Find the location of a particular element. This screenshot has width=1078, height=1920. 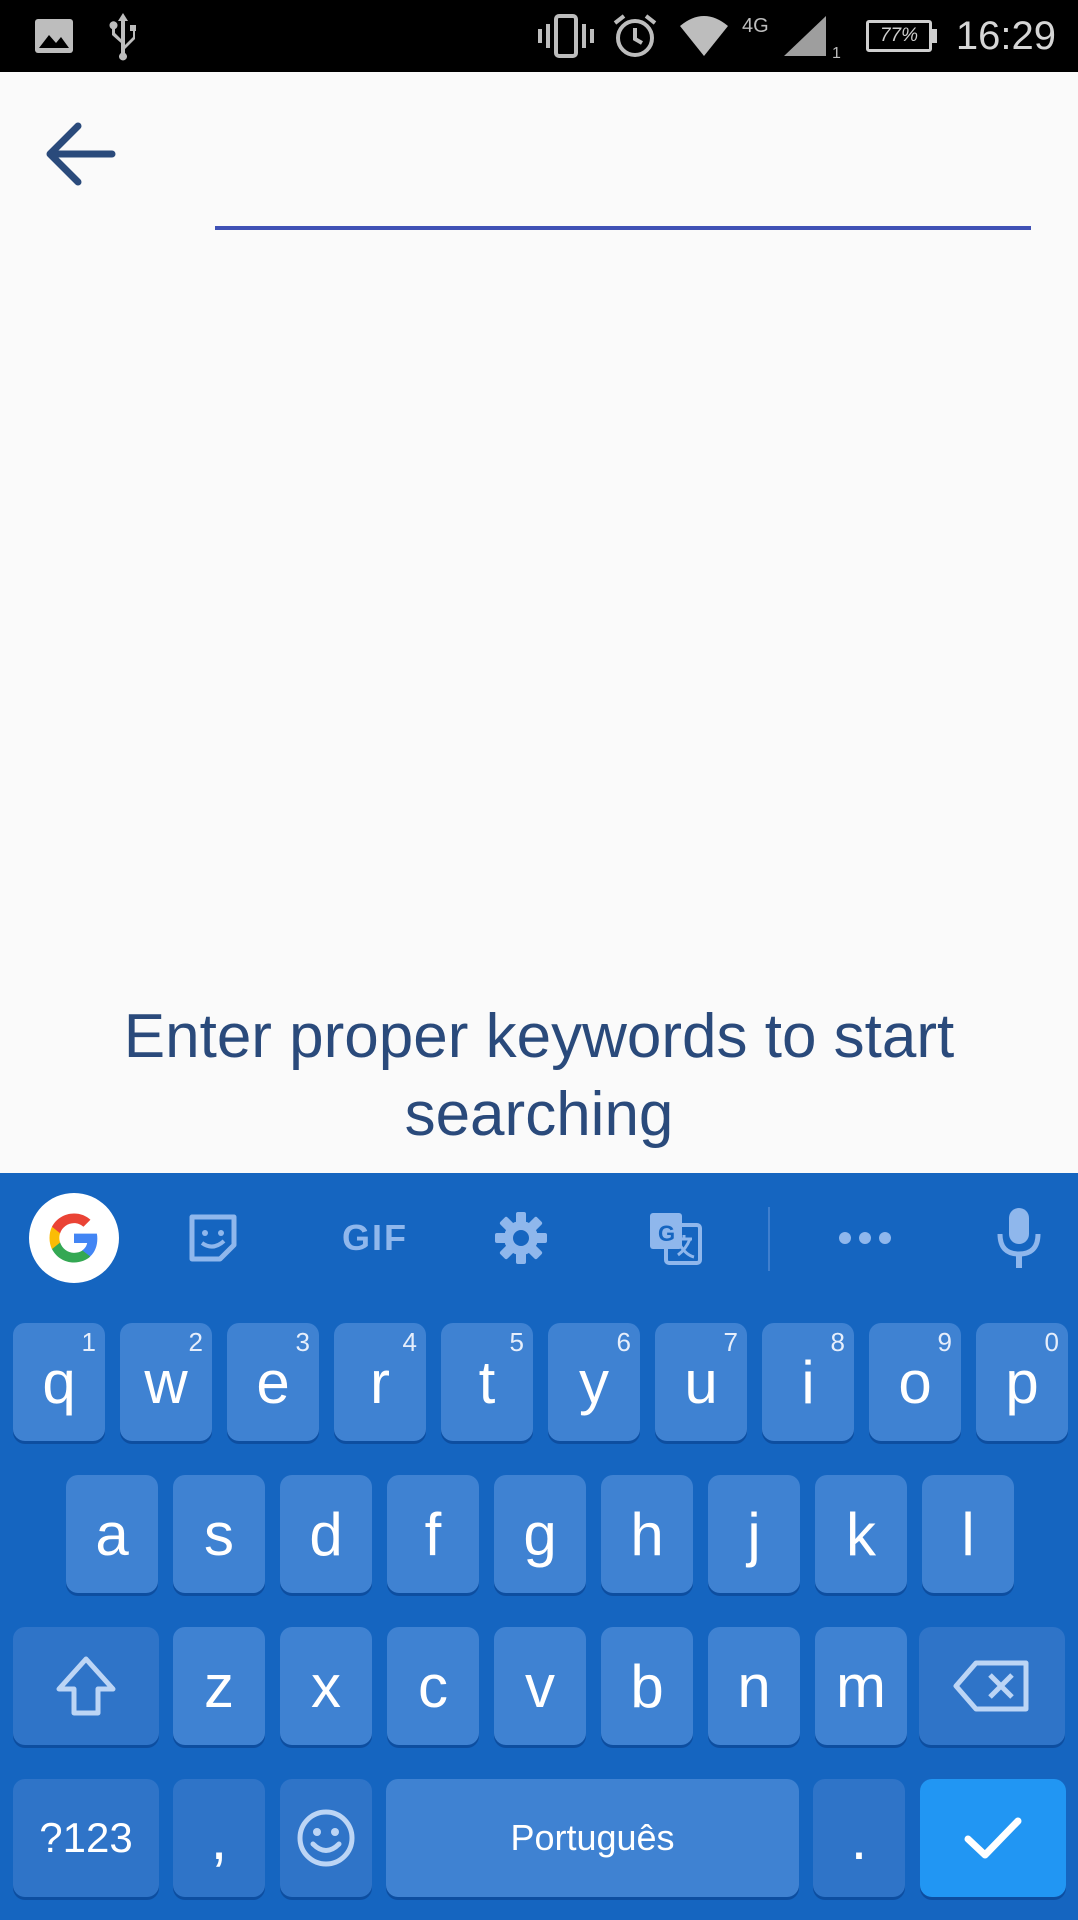

more-horizontal-icon is located at coordinates (865, 1238).